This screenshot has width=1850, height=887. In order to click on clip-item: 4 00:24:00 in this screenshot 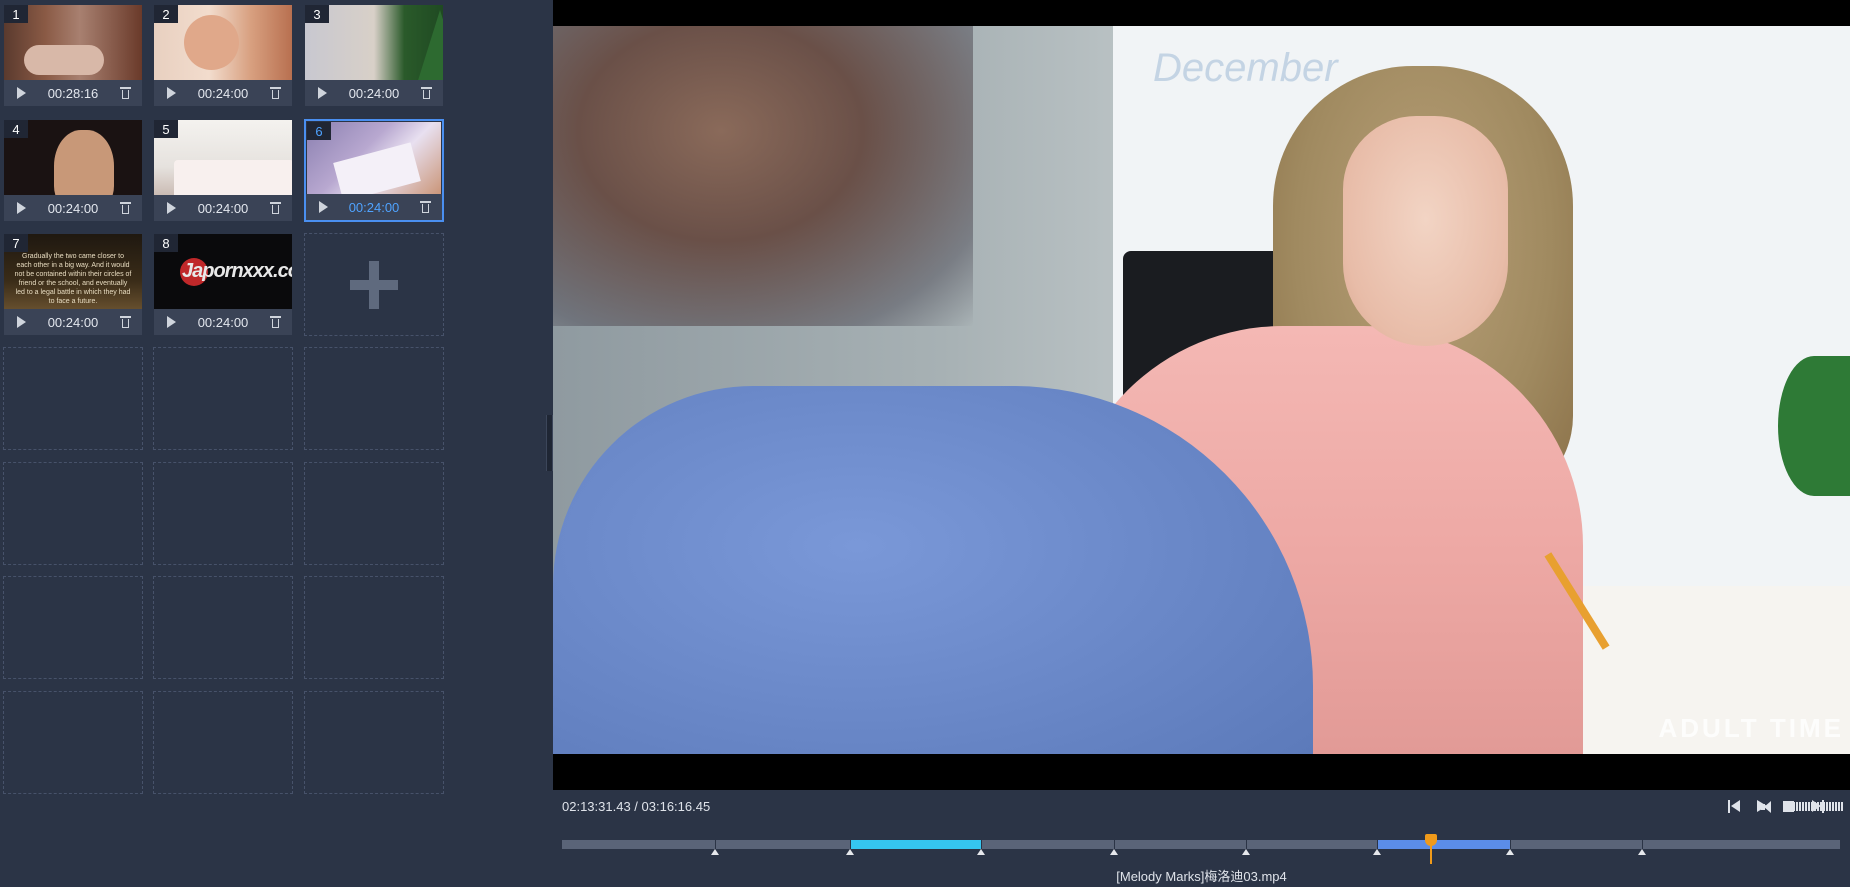, I will do `click(73, 170)`.